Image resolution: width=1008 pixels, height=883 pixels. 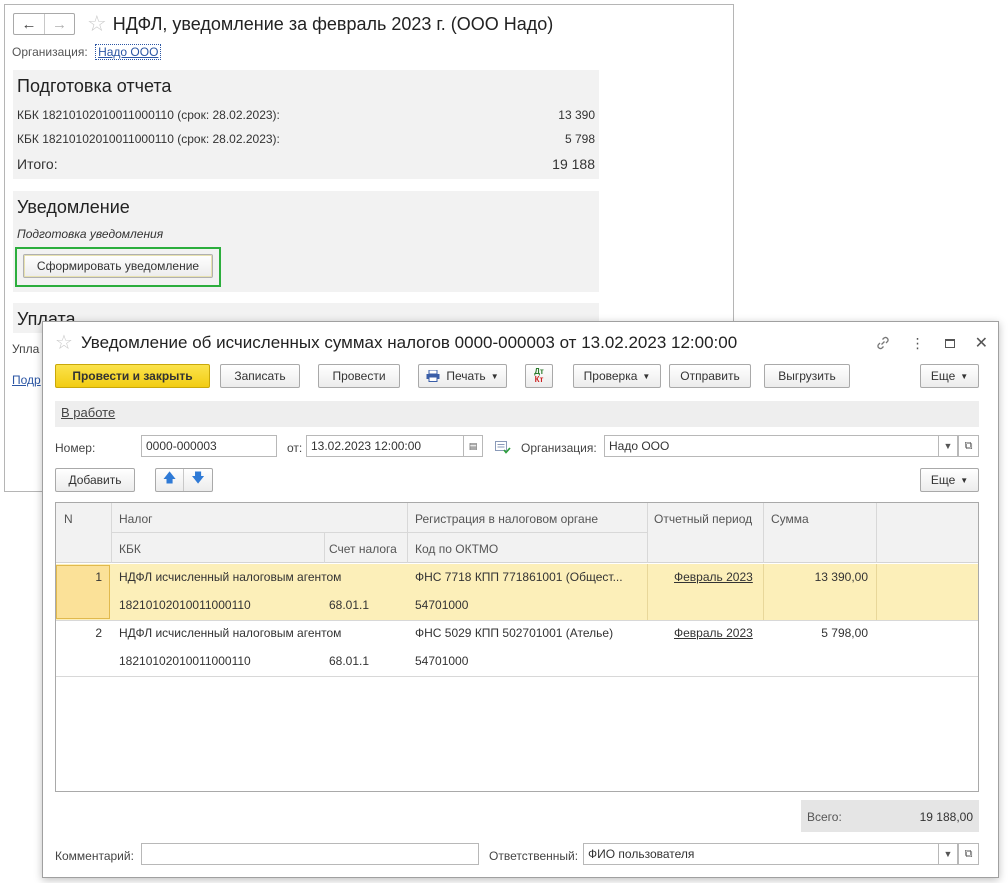 I want to click on post-button: Провести, so click(x=359, y=376).